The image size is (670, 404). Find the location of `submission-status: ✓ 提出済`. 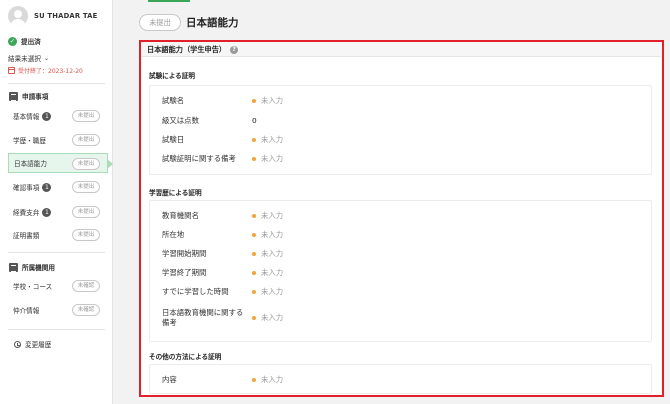

submission-status: ✓ 提出済 is located at coordinates (24, 41).